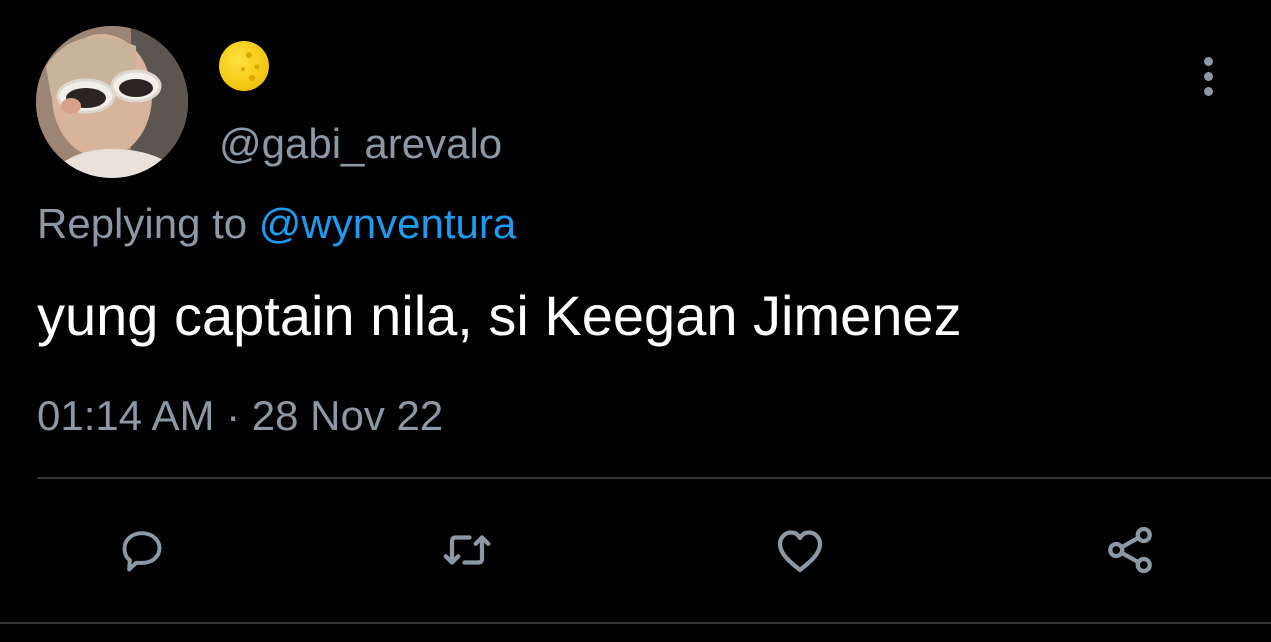  I want to click on like-button, so click(800, 550).